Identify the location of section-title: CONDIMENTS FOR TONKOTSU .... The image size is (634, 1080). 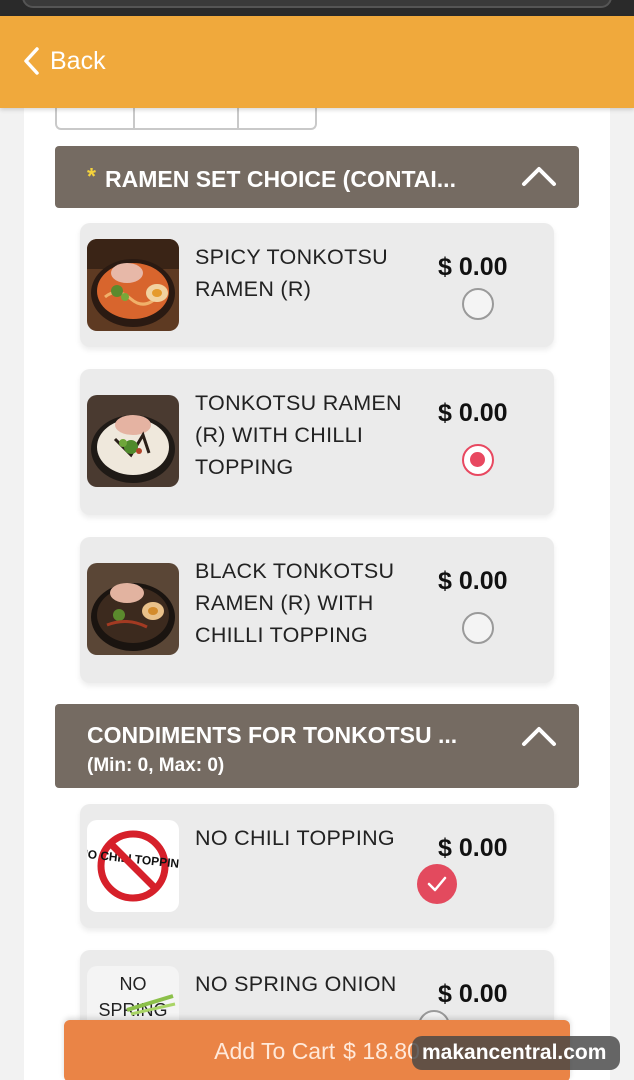
(272, 735).